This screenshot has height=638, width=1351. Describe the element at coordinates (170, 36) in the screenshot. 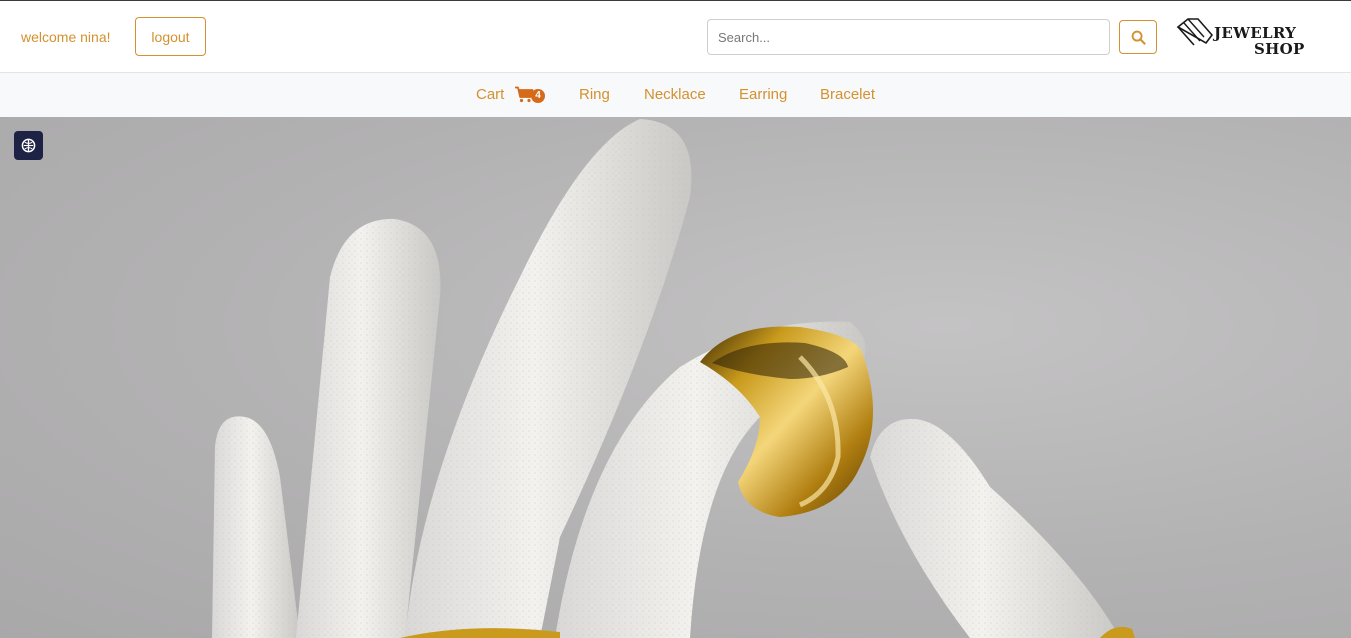

I see `logout-button: logout` at that location.